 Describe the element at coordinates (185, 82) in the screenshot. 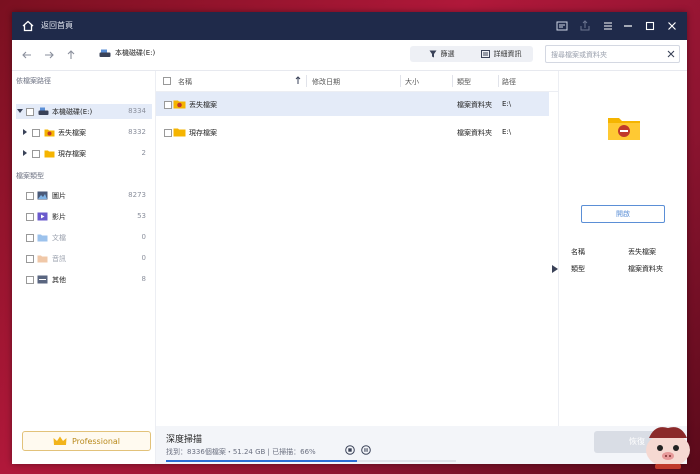

I see `column-name: 名稱` at that location.